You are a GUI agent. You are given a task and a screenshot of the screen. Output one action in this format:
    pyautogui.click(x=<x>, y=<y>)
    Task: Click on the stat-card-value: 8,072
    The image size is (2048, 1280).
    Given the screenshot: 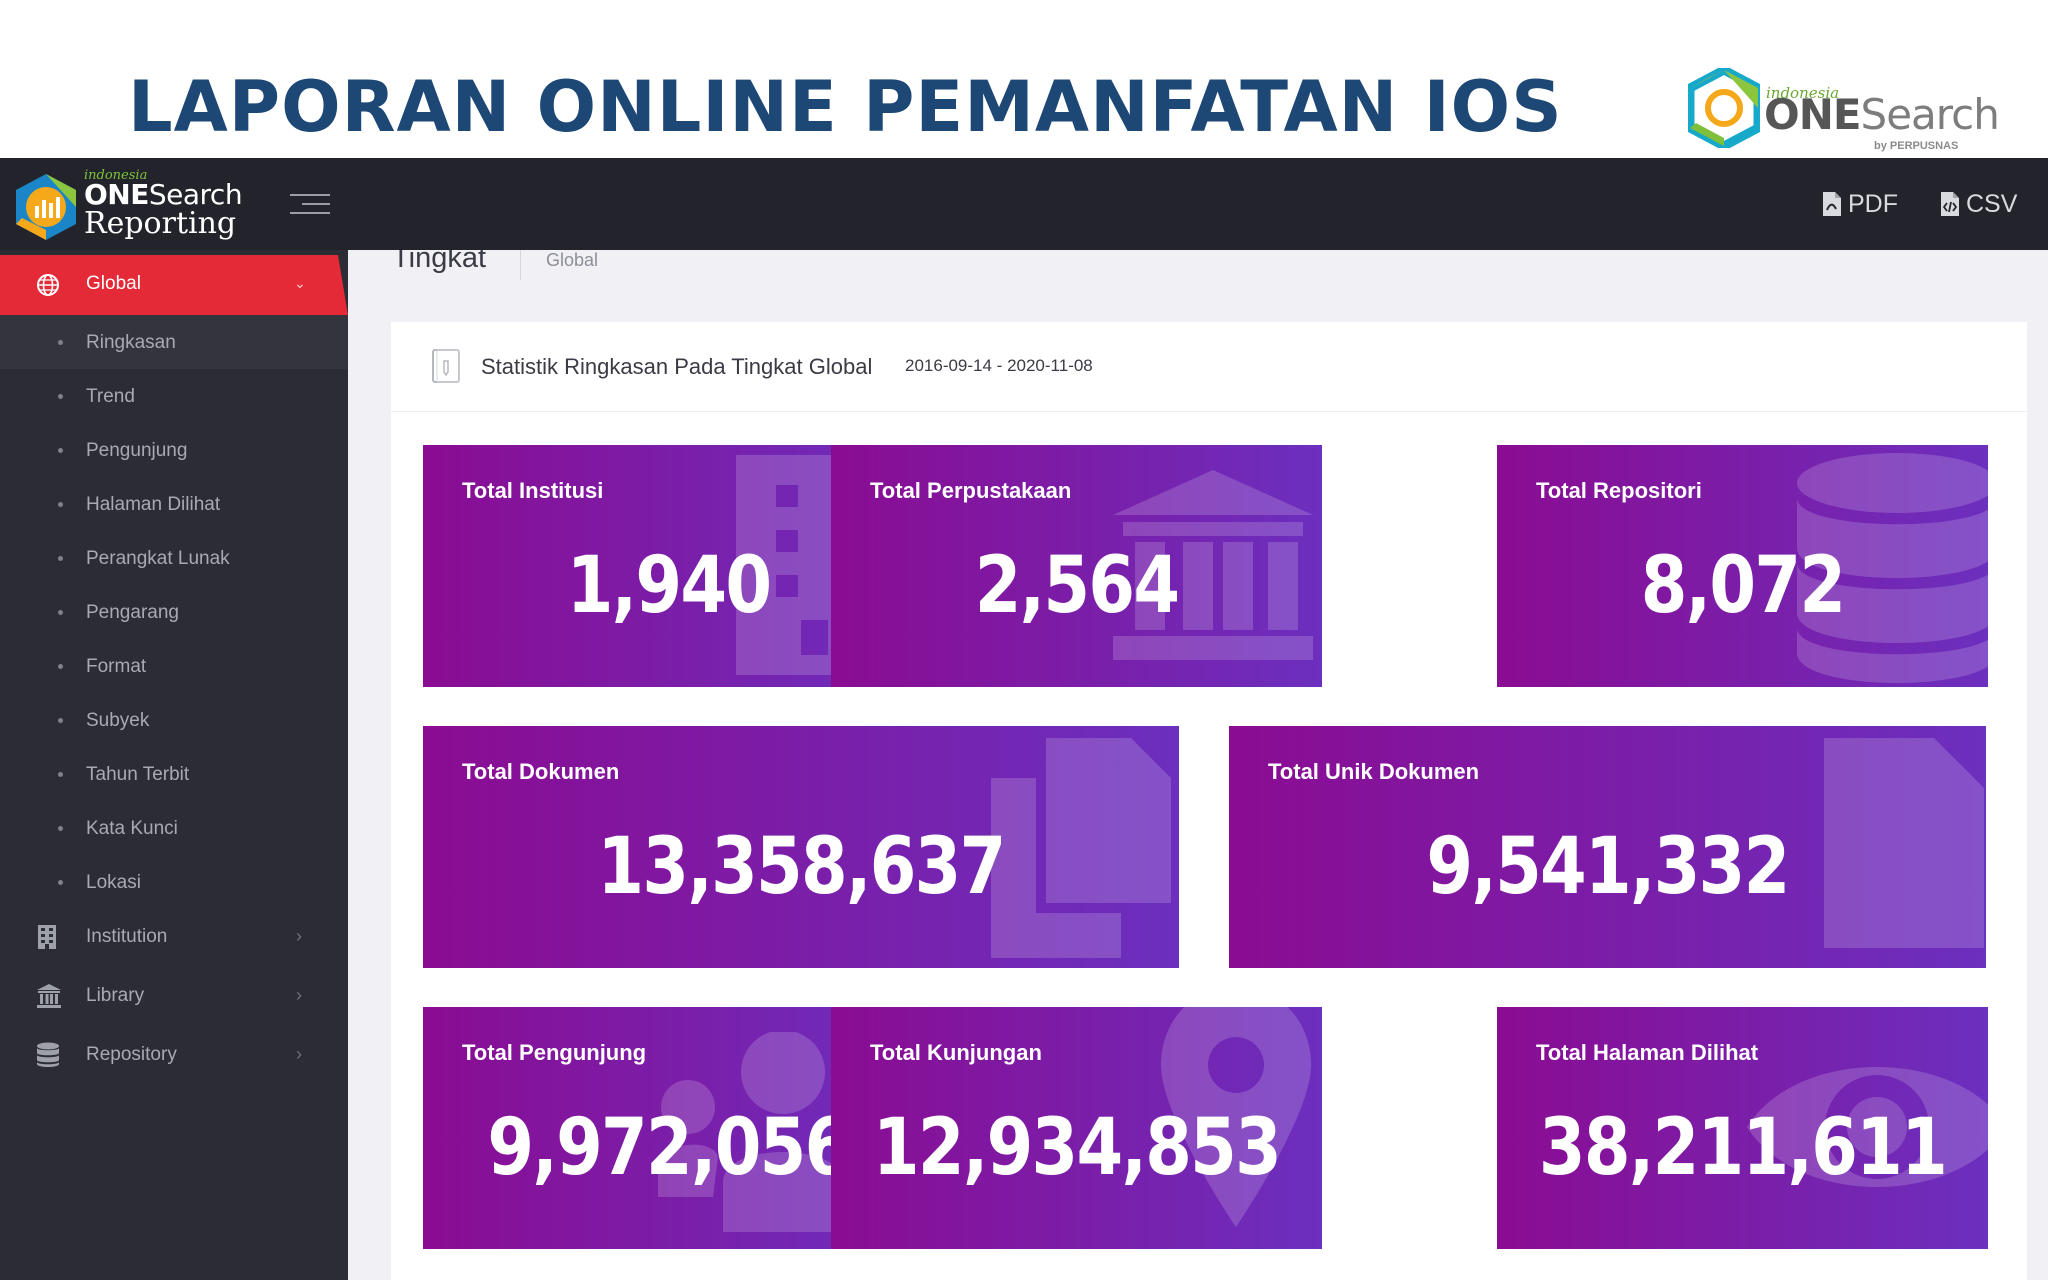 What is the action you would take?
    pyautogui.click(x=1743, y=586)
    